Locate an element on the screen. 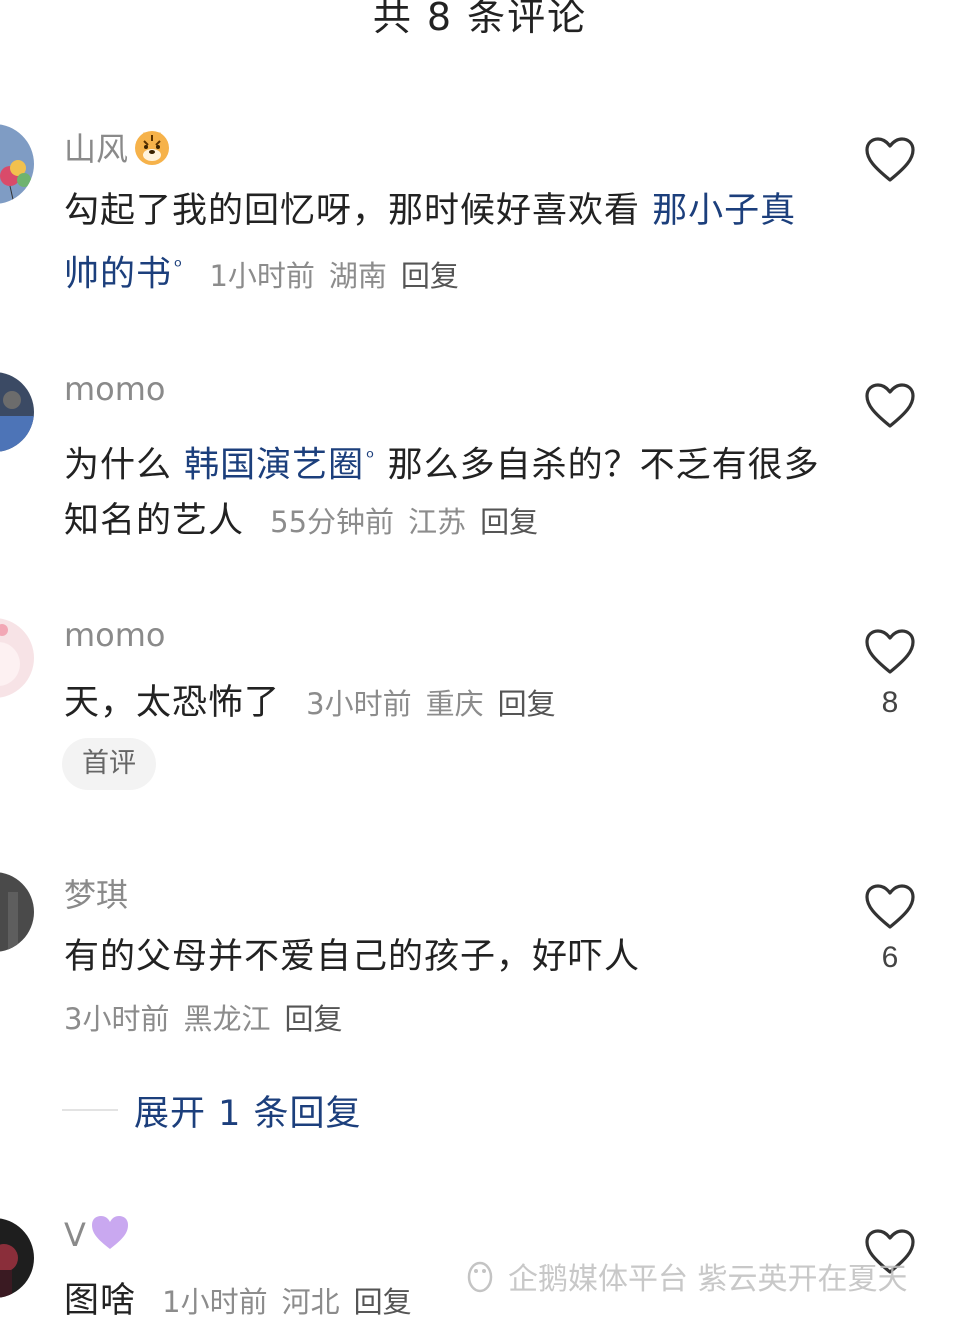  like-count: 6 is located at coordinates (890, 957).